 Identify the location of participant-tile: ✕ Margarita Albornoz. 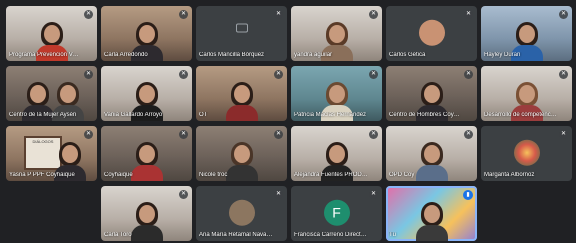
(526, 153).